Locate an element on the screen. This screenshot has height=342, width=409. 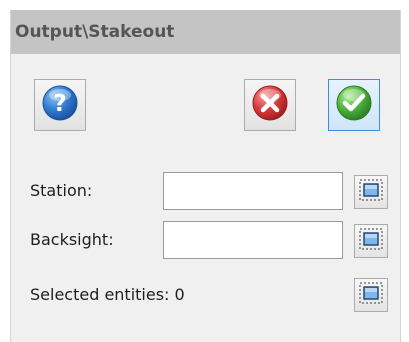
ok-icon is located at coordinates (354, 105).